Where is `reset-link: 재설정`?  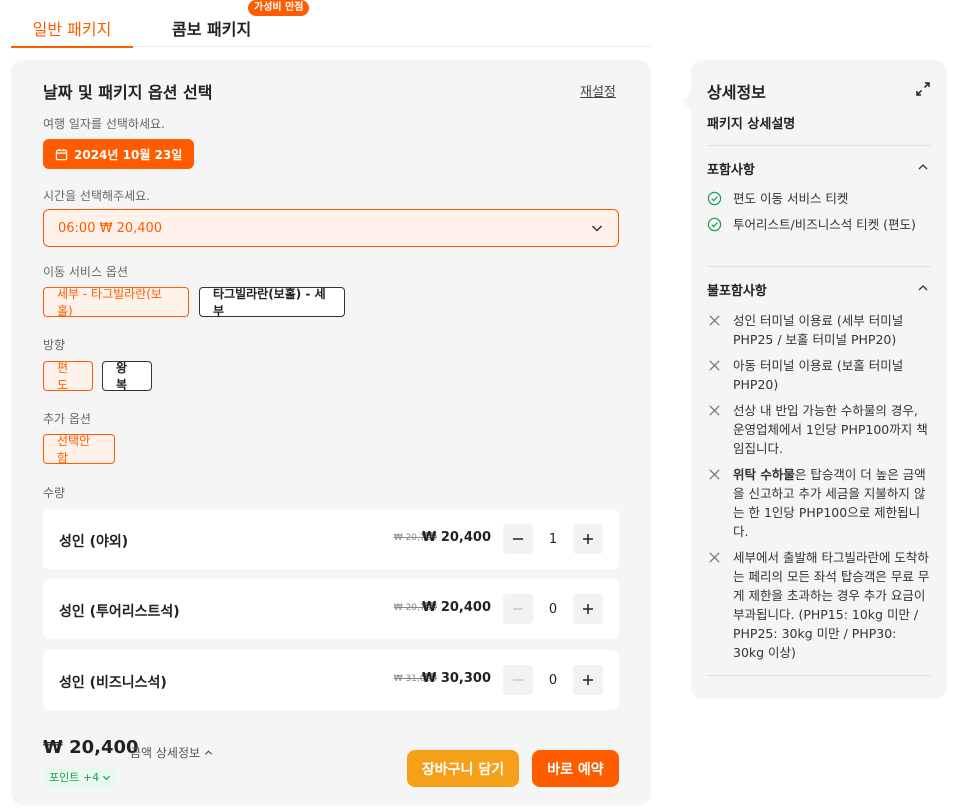
reset-link: 재설정 is located at coordinates (598, 90).